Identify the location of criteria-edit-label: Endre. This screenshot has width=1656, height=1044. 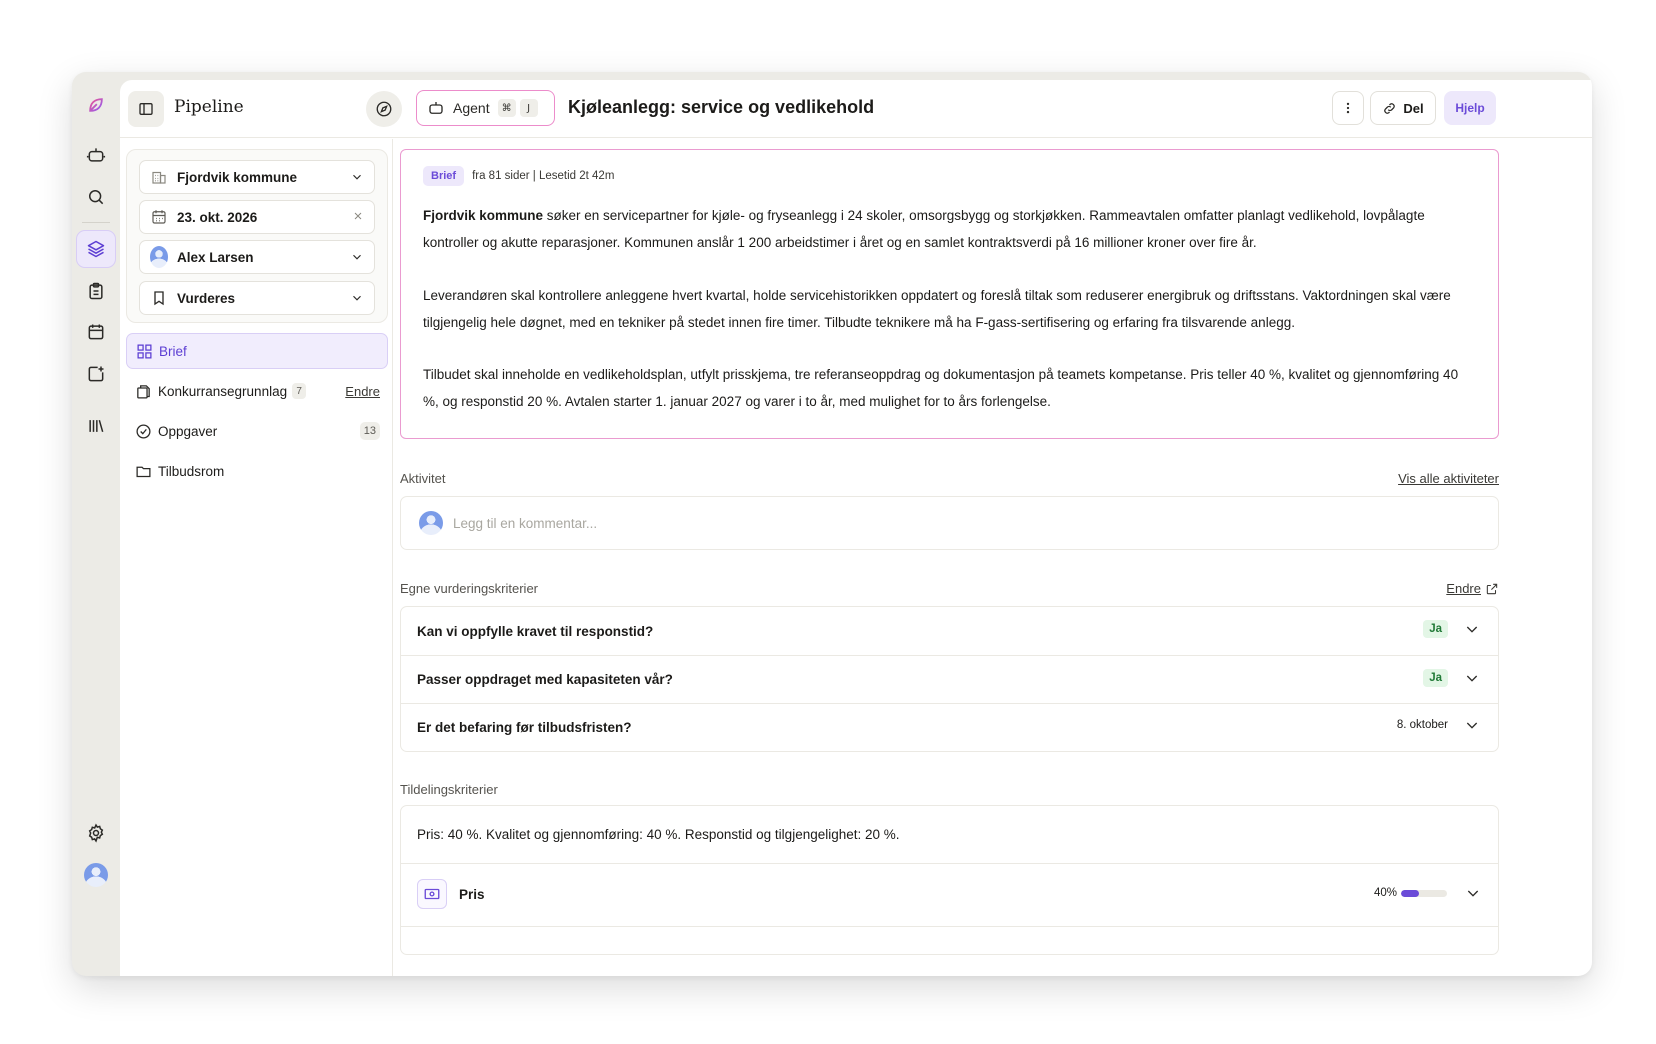
(1463, 588).